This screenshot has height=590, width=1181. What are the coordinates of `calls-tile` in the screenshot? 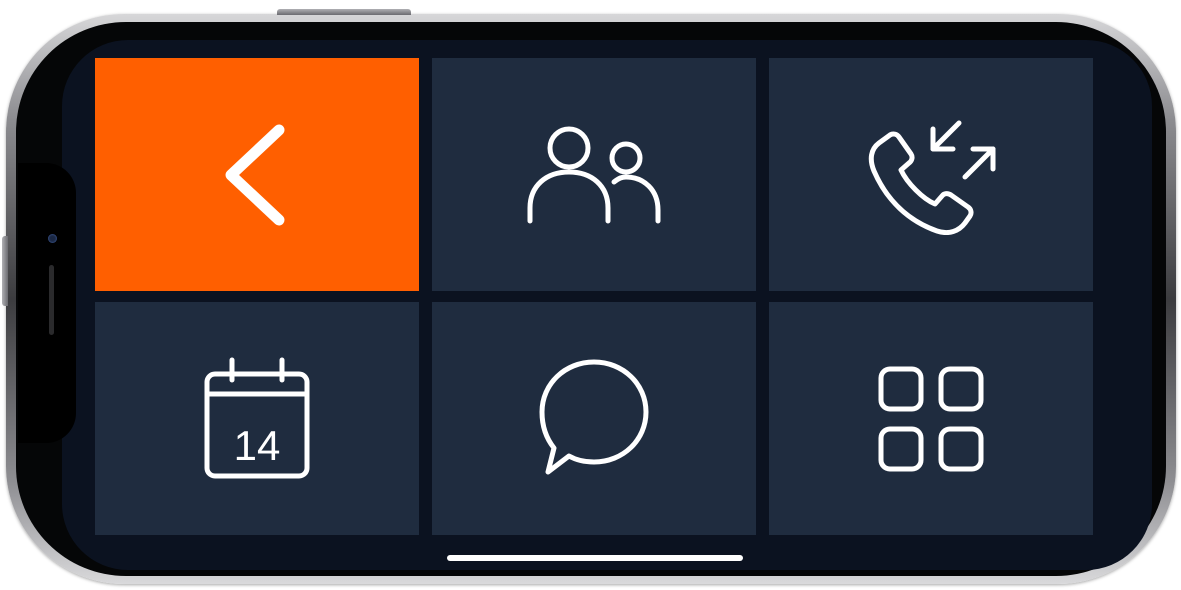 It's located at (931, 174).